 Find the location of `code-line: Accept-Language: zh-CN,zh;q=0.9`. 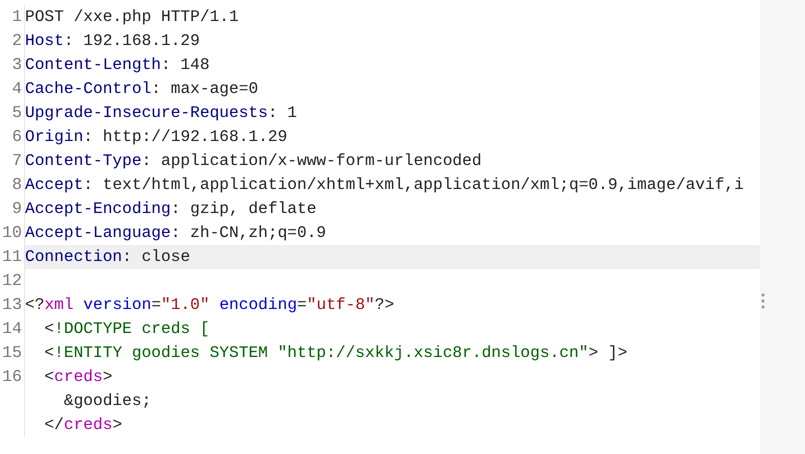

code-line: Accept-Language: zh-CN,zh;q=0.9 is located at coordinates (176, 233).